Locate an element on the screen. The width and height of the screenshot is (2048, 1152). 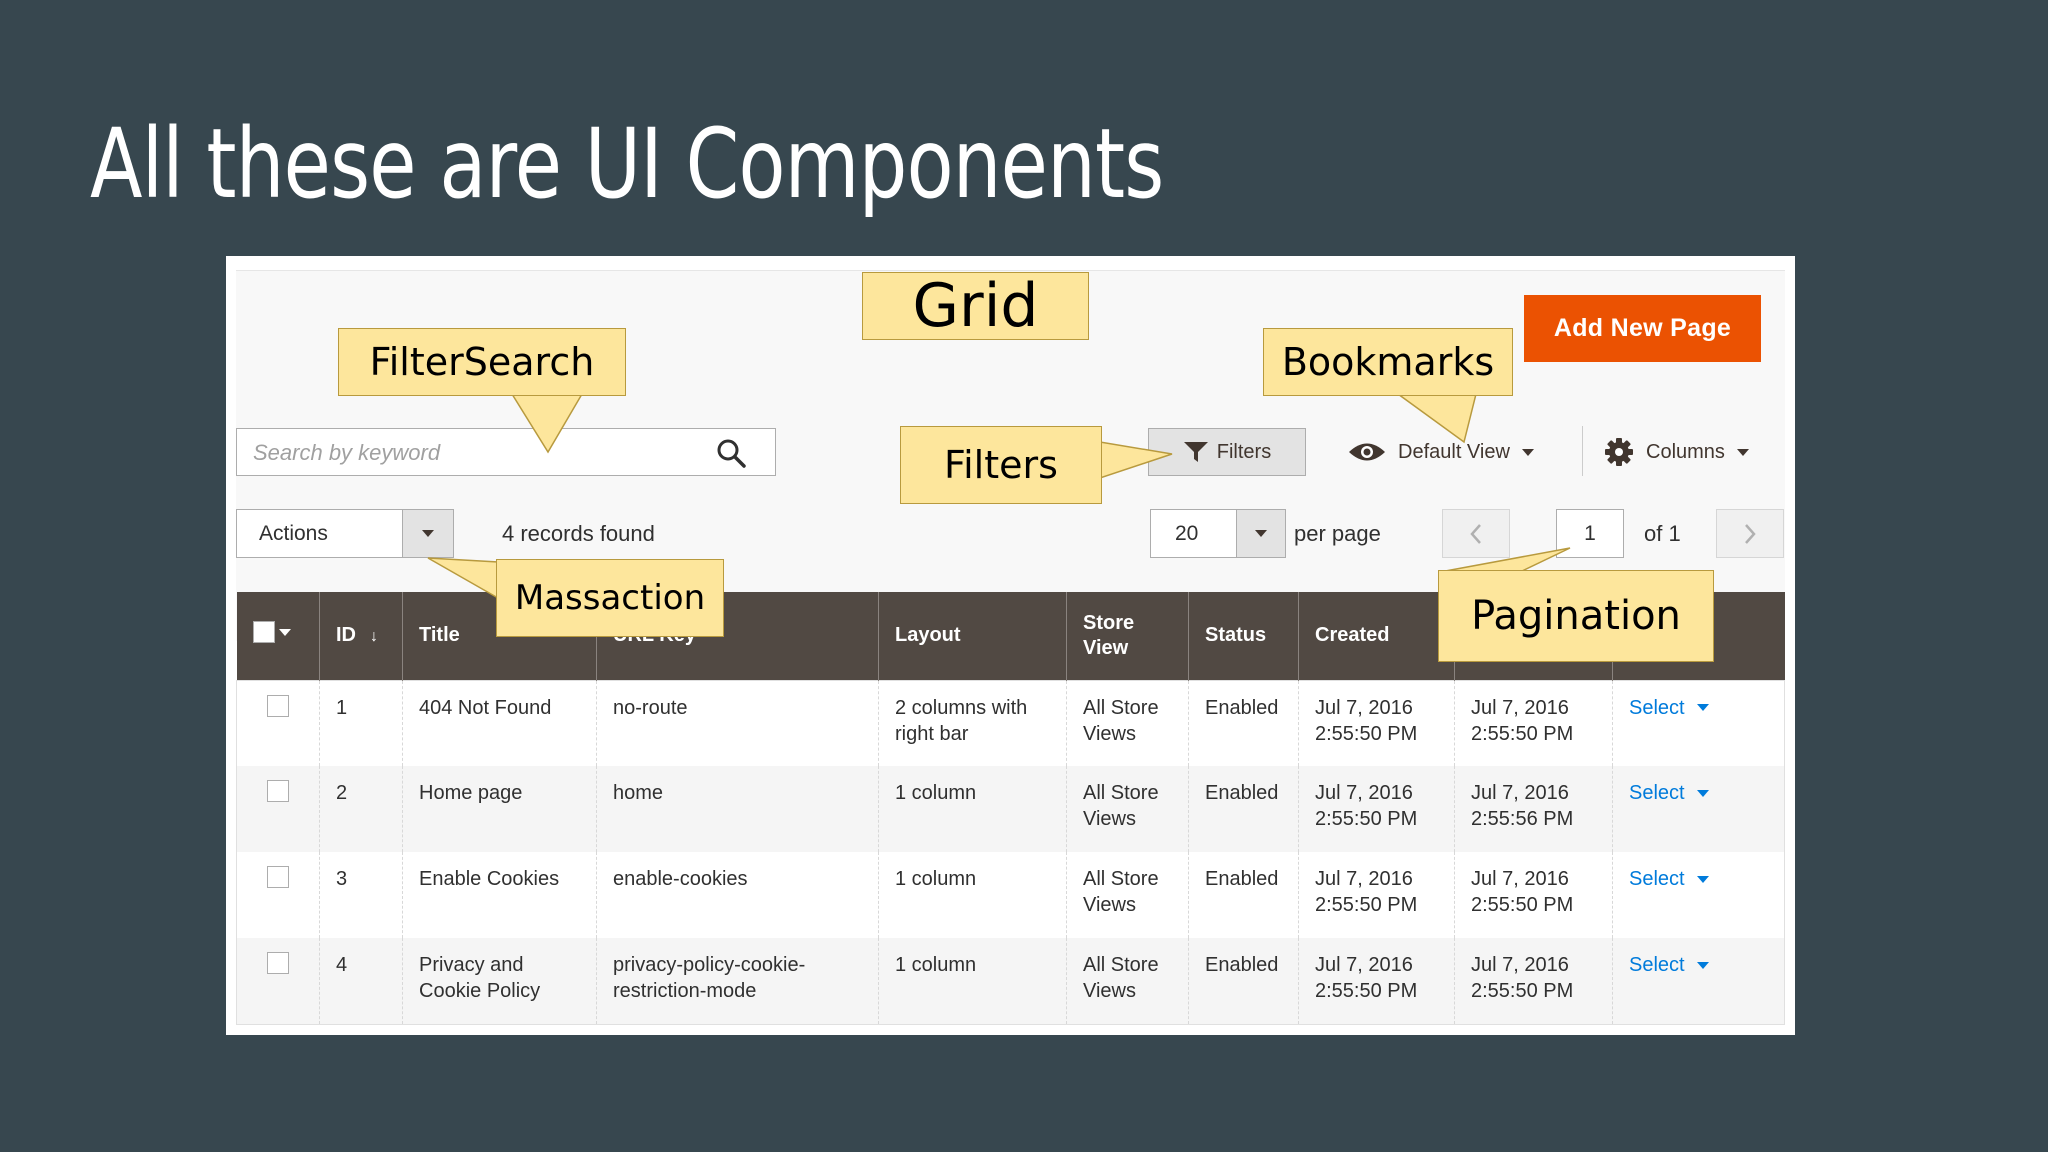
cell-url-key: no-route is located at coordinates (737, 723).